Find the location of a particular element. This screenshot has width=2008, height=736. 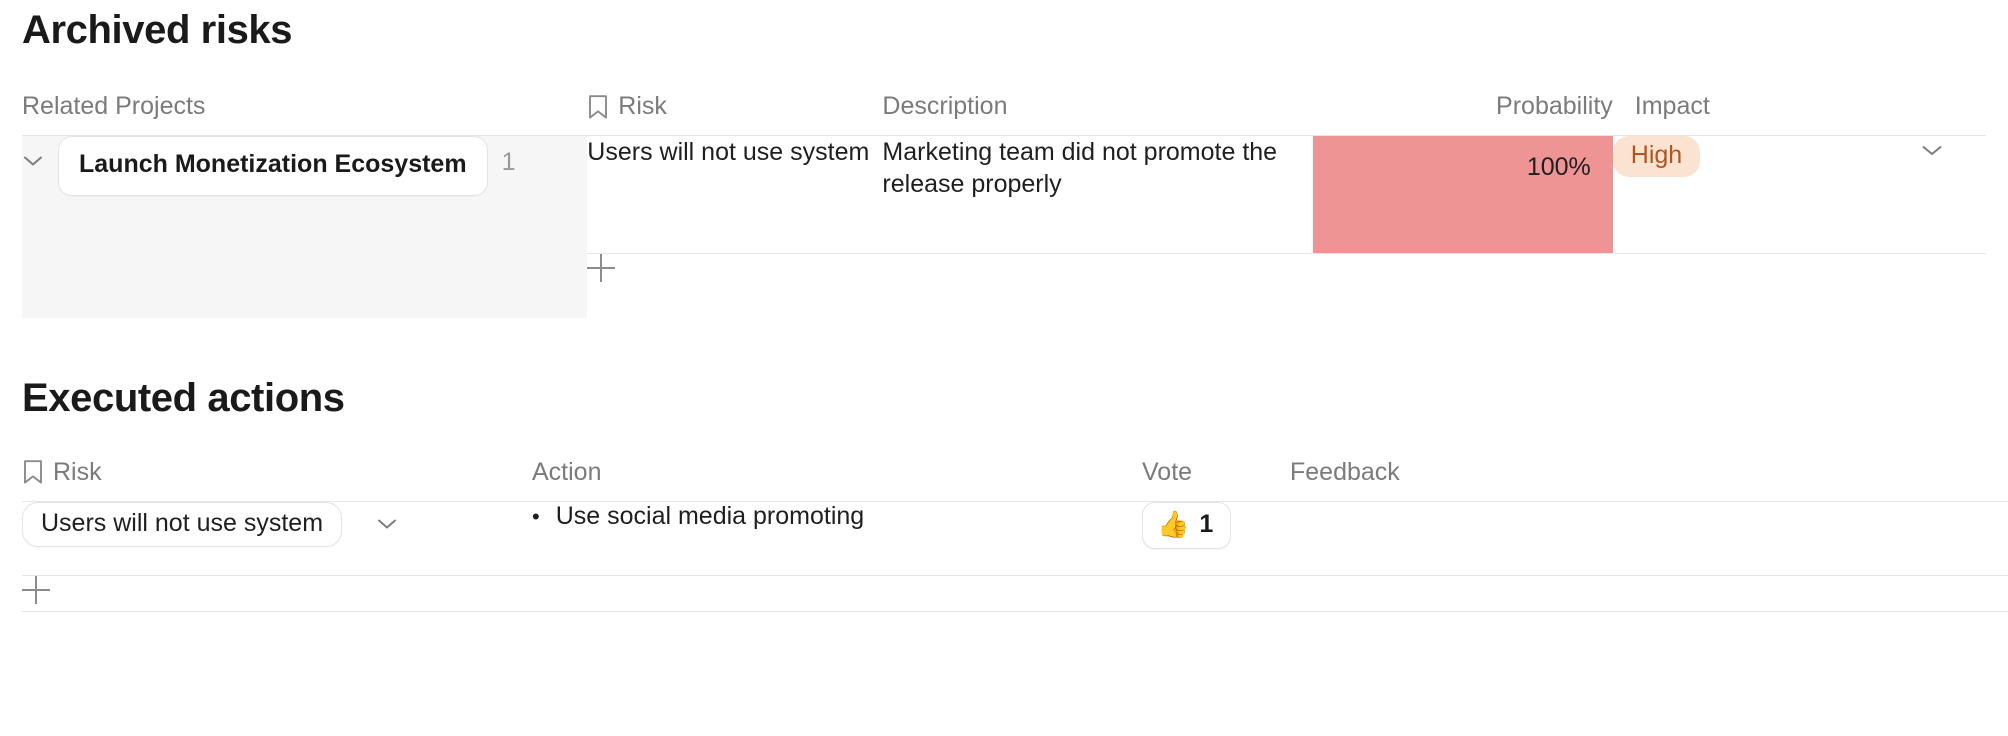

vote-cell: 👍 1 is located at coordinates (1216, 538).